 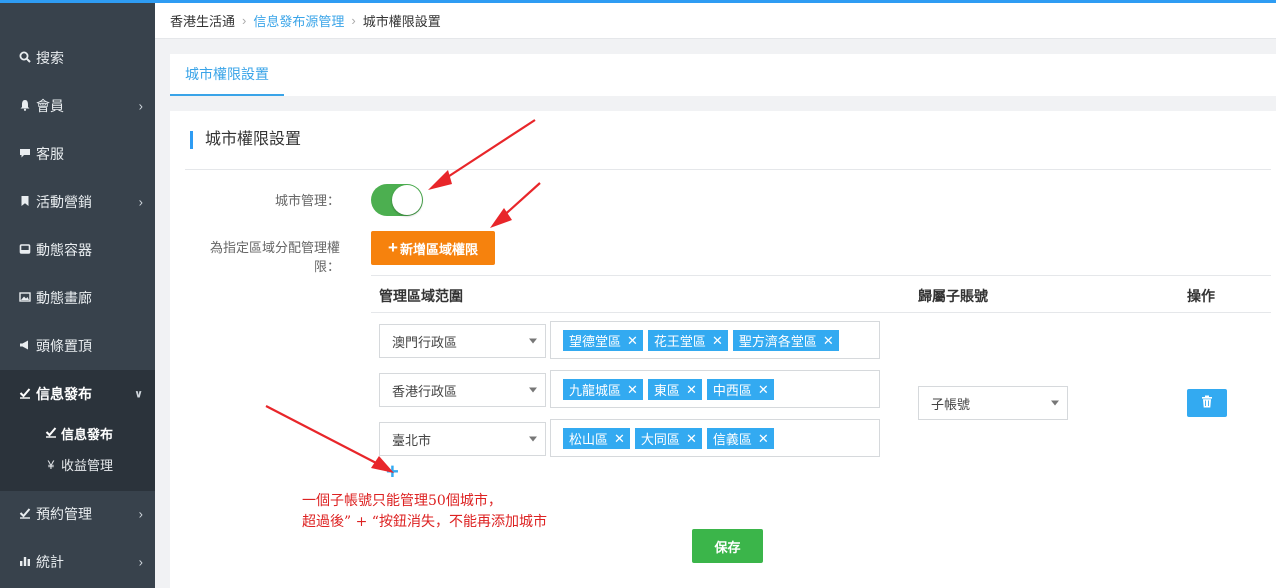 I want to click on district-tag-box: 松山區 ✕ 大同區 ✕ 信義區 ✕, so click(x=715, y=438).